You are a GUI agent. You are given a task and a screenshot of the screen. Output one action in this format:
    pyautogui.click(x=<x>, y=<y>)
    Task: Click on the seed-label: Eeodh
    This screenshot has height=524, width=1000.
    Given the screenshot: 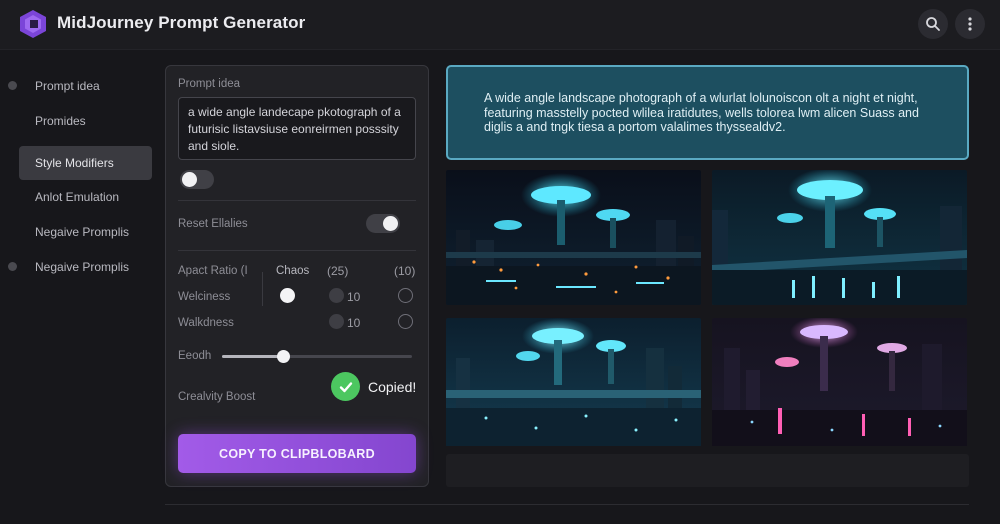 What is the action you would take?
    pyautogui.click(x=195, y=356)
    